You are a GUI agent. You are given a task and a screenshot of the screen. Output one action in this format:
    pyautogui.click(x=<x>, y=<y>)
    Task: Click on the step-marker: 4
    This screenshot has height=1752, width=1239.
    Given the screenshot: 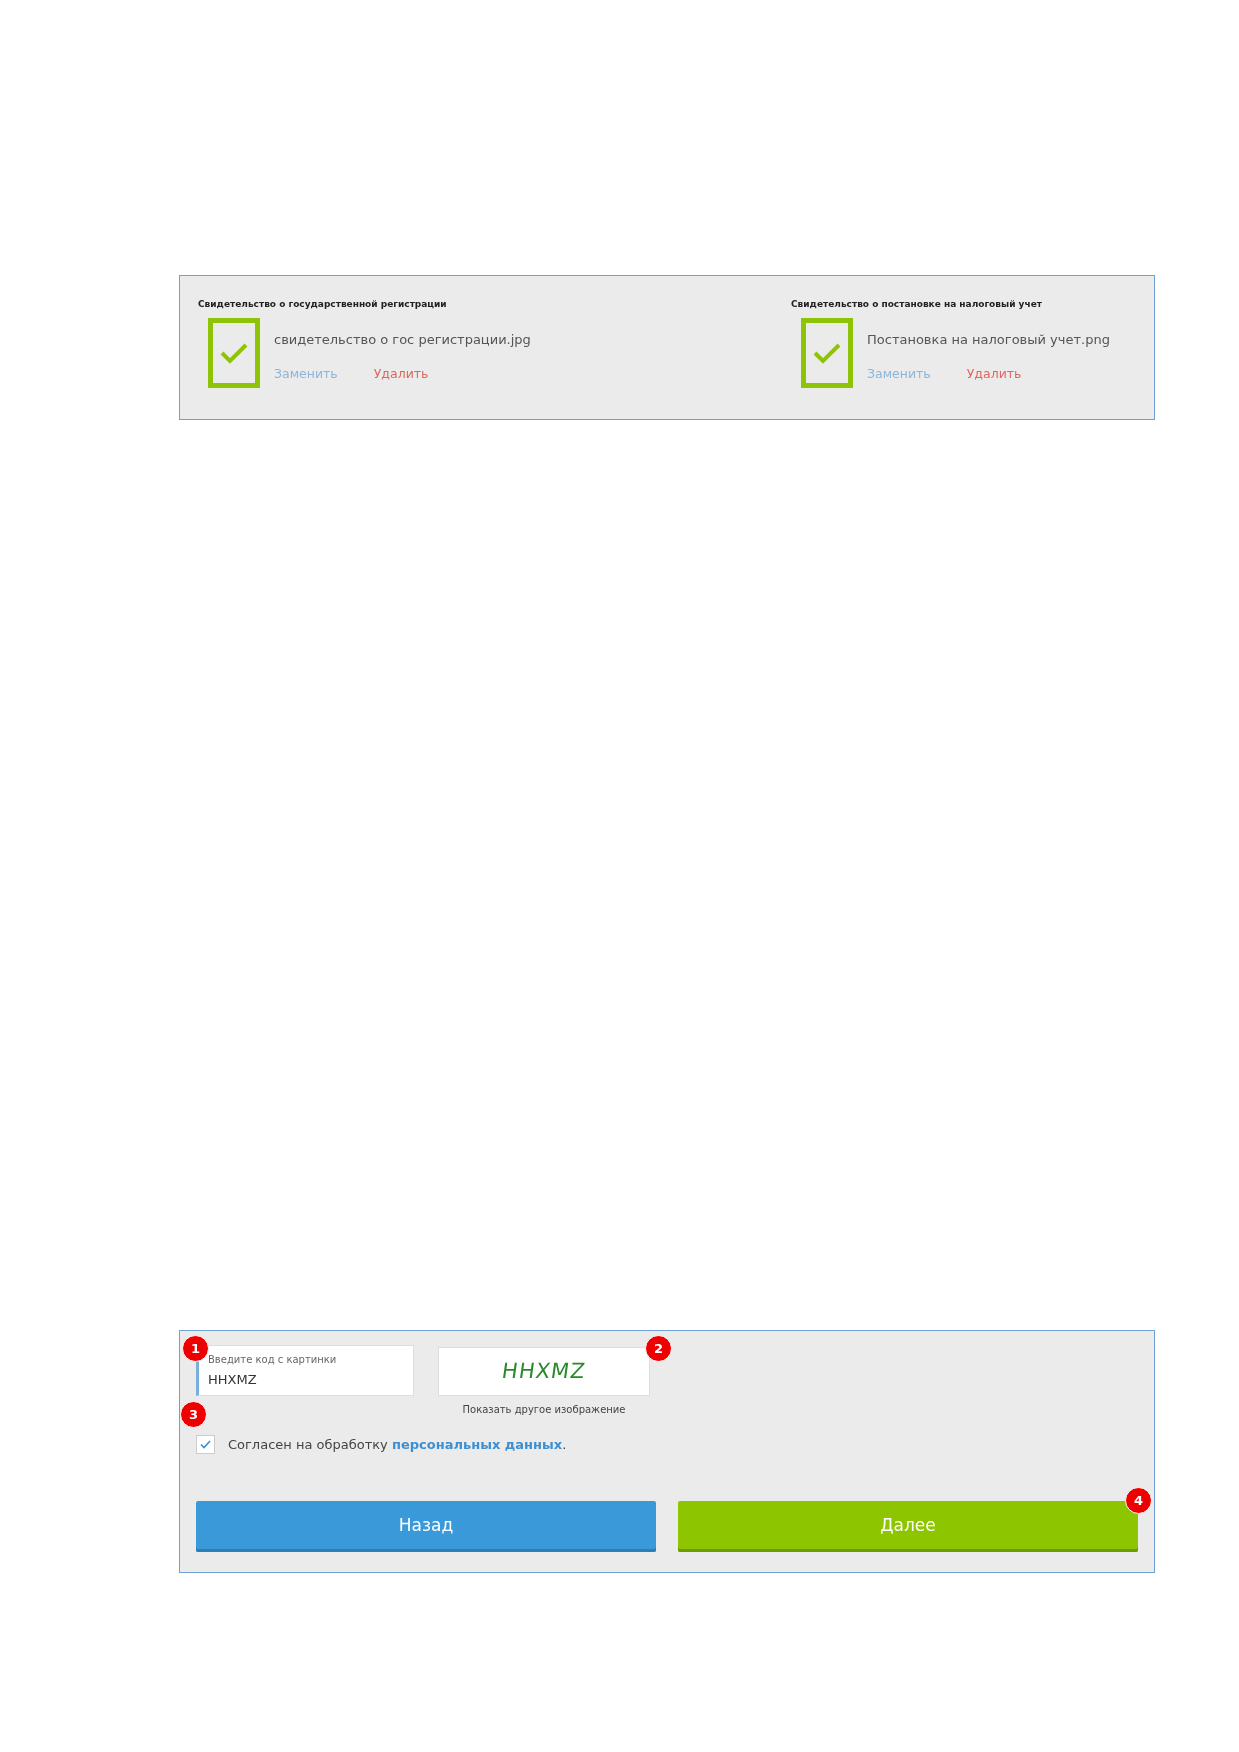 What is the action you would take?
    pyautogui.click(x=1138, y=1500)
    